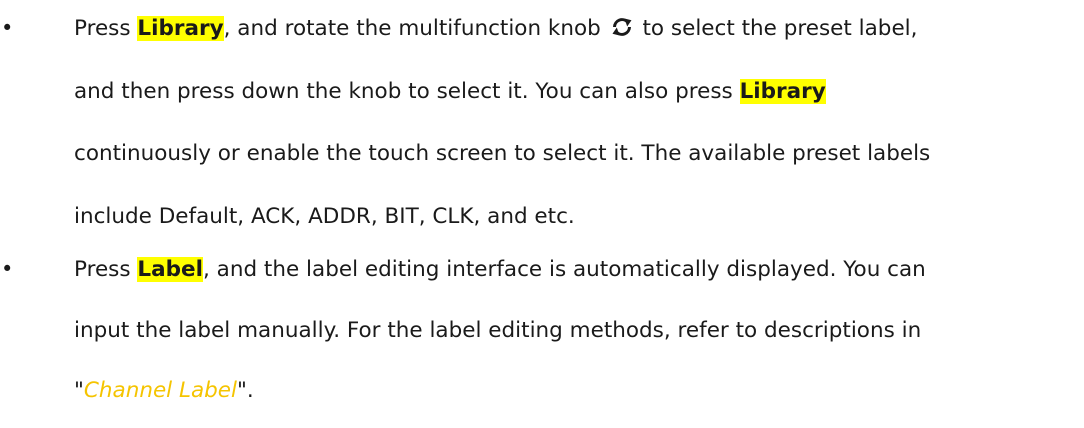  I want to click on text-segment: , and rotate the multifunction knob, so click(415, 28).